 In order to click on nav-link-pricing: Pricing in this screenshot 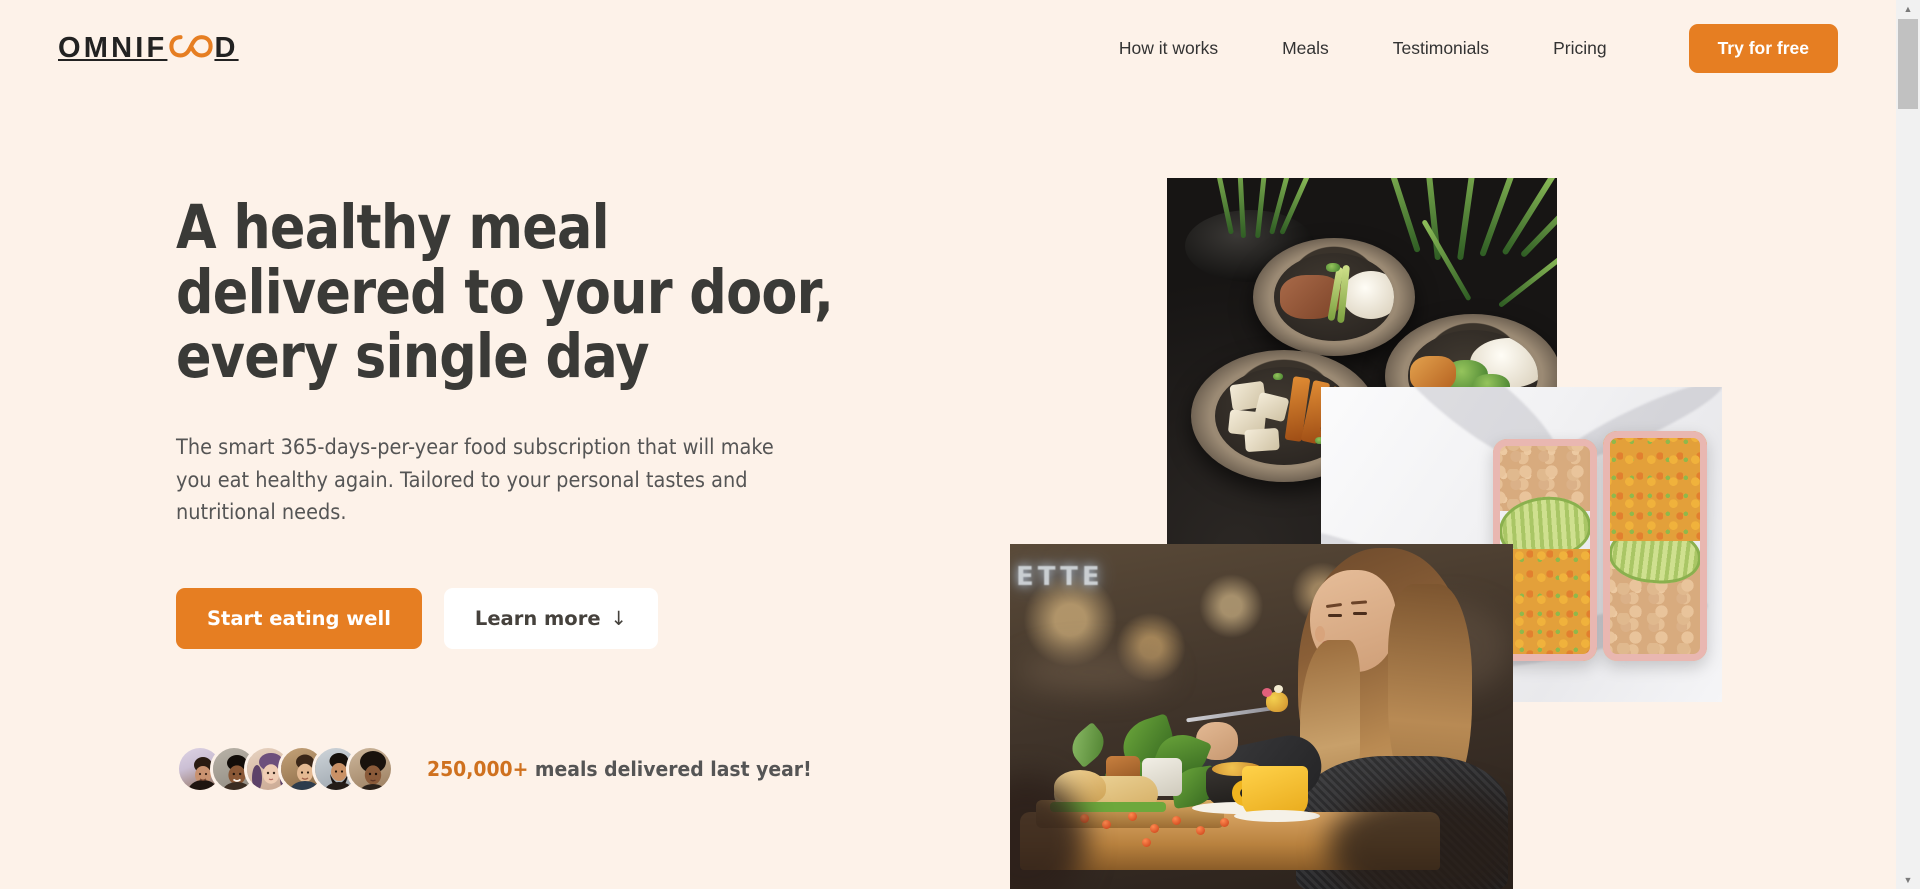, I will do `click(1580, 48)`.